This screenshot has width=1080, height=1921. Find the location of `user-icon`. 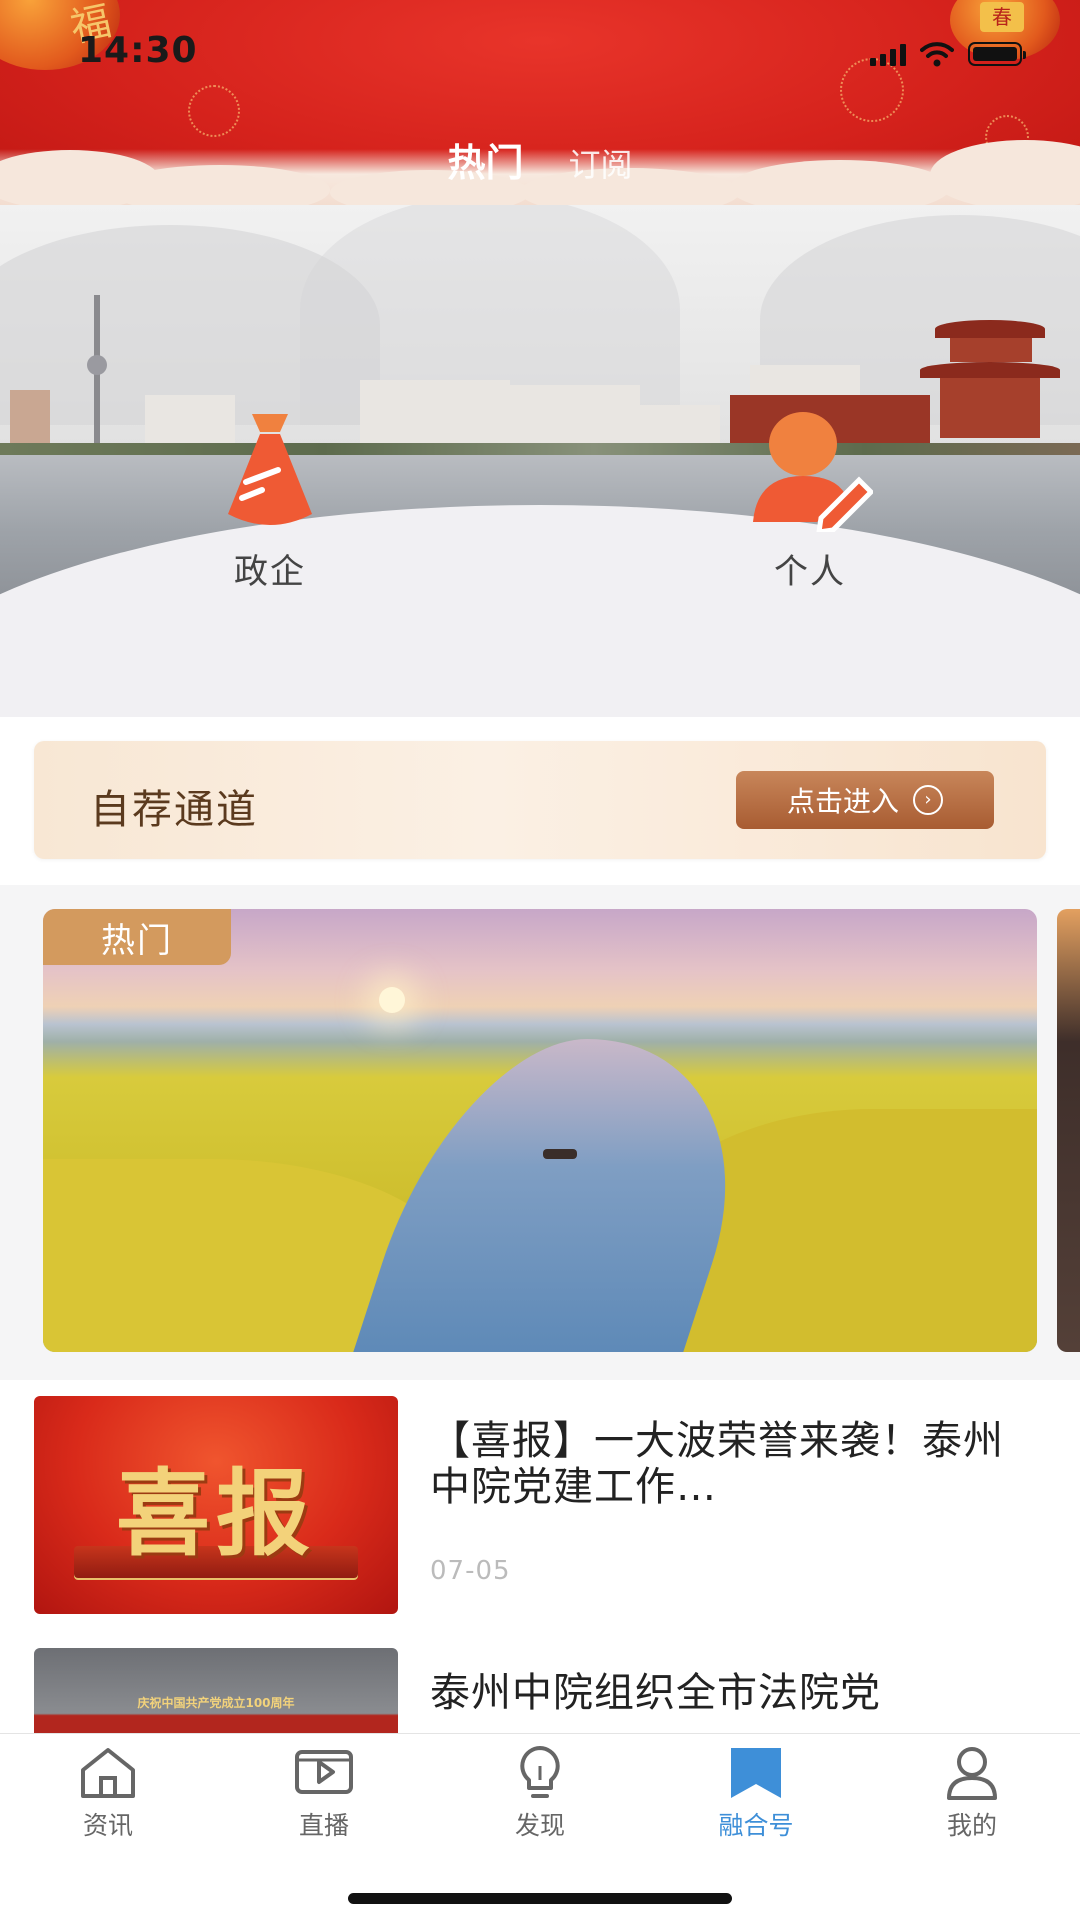

user-icon is located at coordinates (972, 1773).